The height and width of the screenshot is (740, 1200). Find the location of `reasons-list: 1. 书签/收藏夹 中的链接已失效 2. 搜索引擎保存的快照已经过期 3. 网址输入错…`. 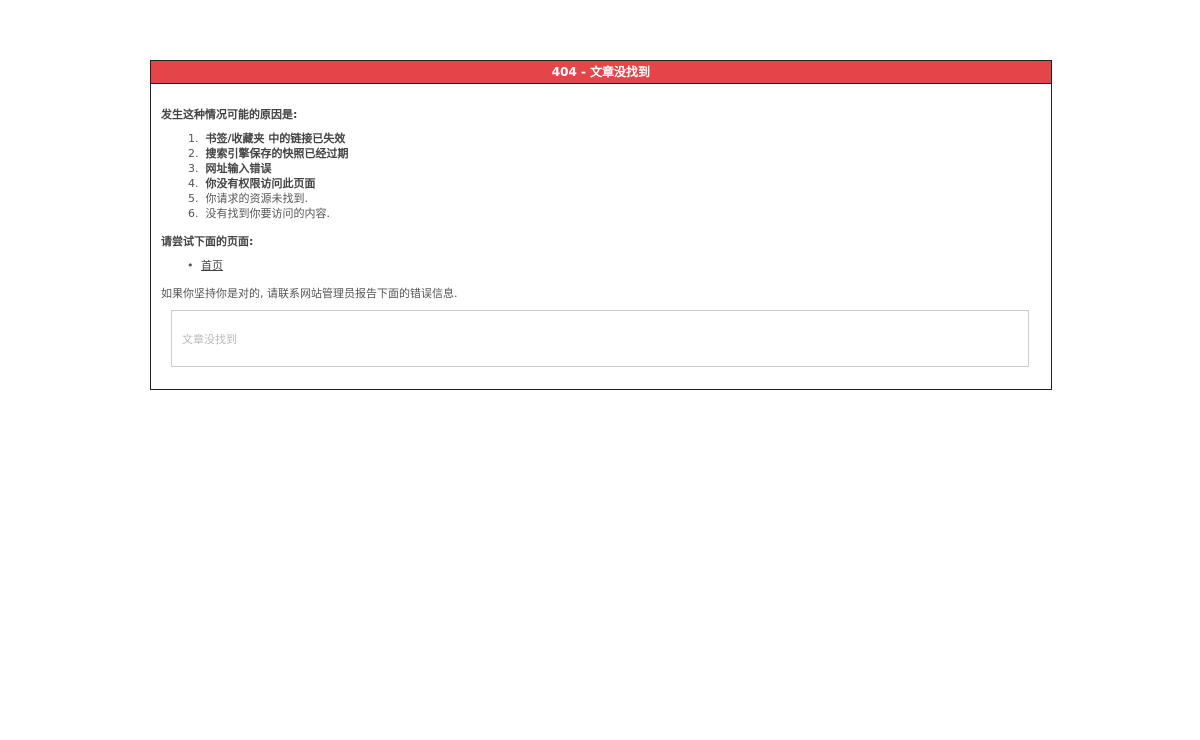

reasons-list: 1. 书签/收藏夹 中的链接已失效 2. 搜索引擎保存的快照已经过期 3. 网址输入错… is located at coordinates (268, 176).